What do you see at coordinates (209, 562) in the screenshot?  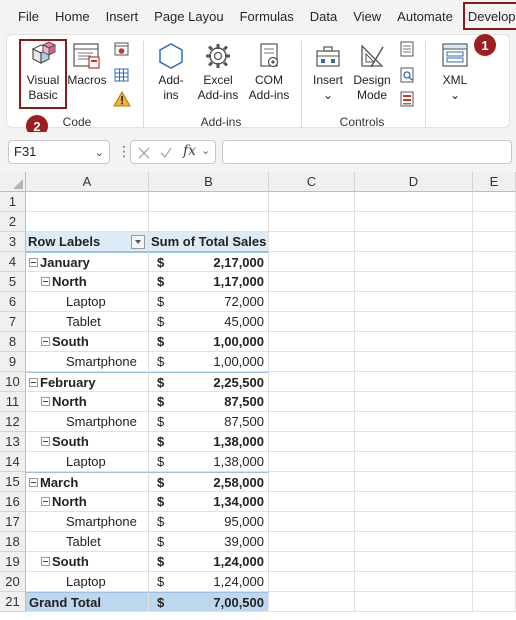 I see `pivot-value-cell: $1,24,000` at bounding box center [209, 562].